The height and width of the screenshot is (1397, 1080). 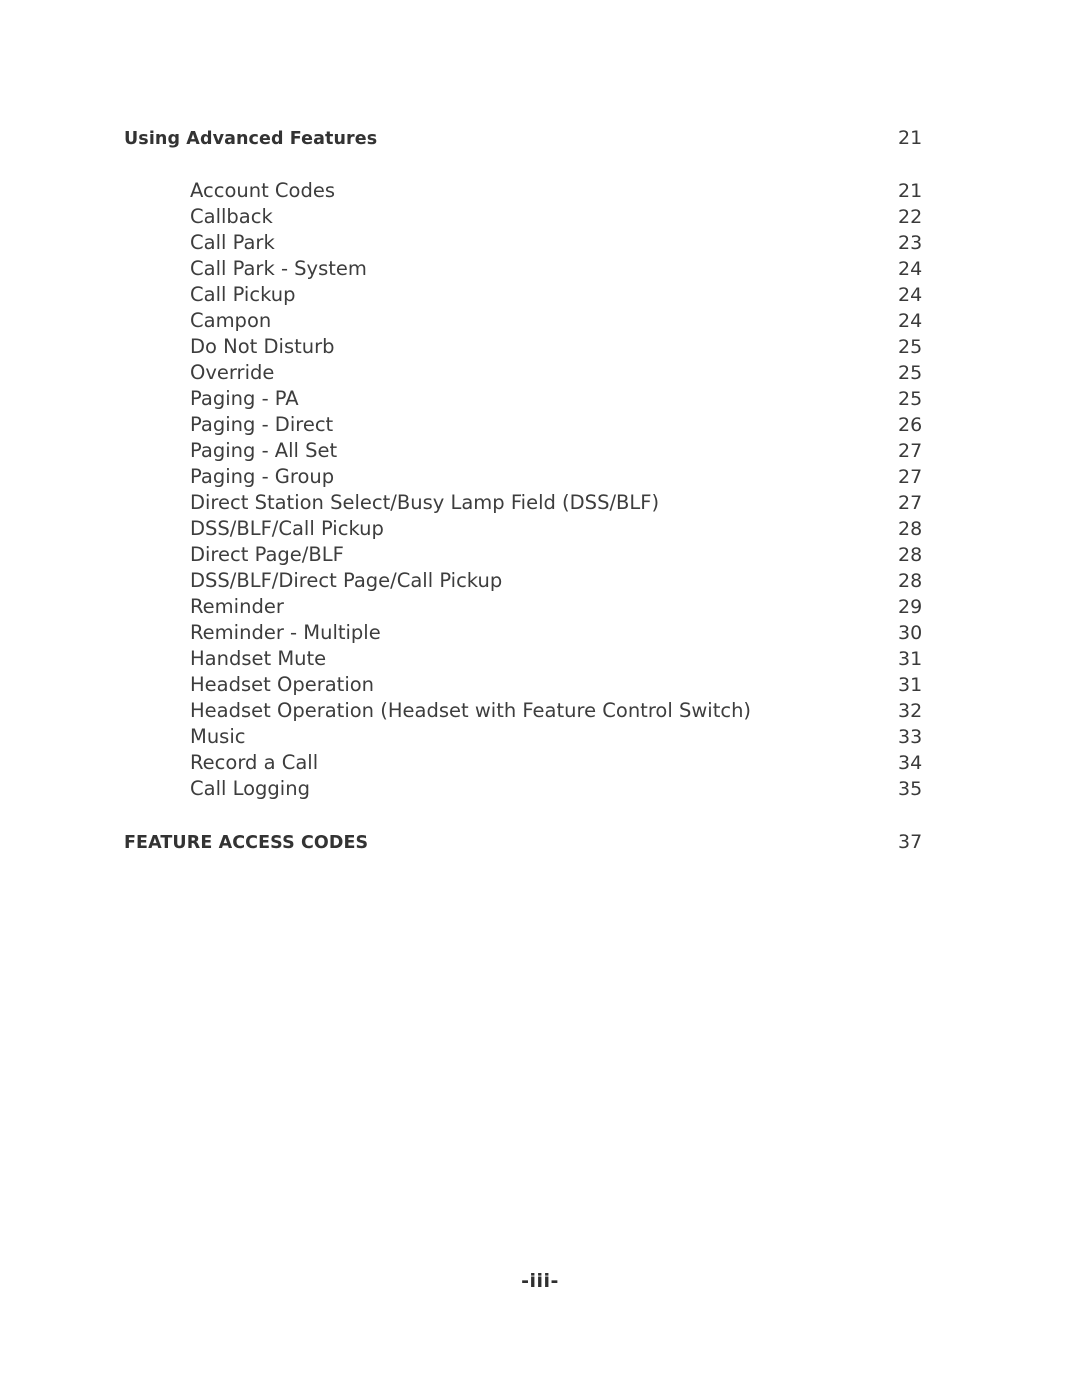 I want to click on toc-entry-title: Campon, so click(x=231, y=320).